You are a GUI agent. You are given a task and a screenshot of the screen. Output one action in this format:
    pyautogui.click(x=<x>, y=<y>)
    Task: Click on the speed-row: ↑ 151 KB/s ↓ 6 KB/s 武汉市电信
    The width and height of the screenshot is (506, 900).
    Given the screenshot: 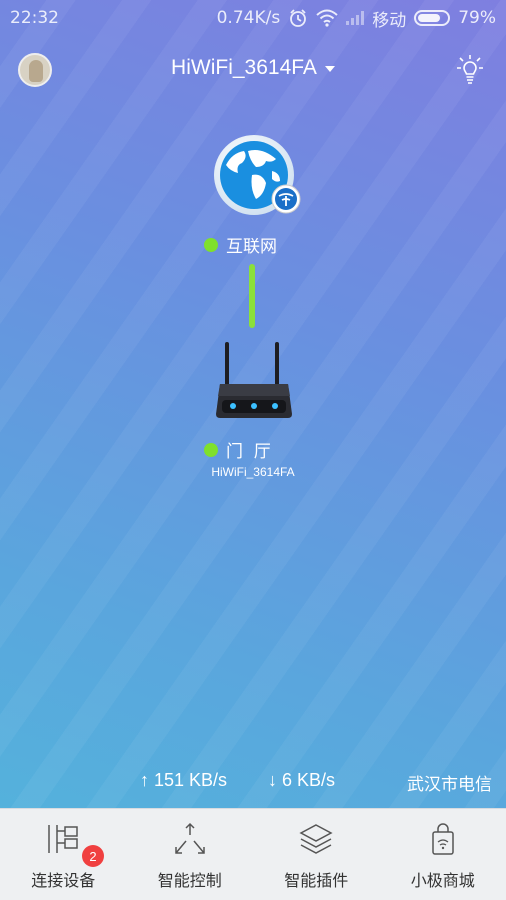 What is the action you would take?
    pyautogui.click(x=253, y=783)
    